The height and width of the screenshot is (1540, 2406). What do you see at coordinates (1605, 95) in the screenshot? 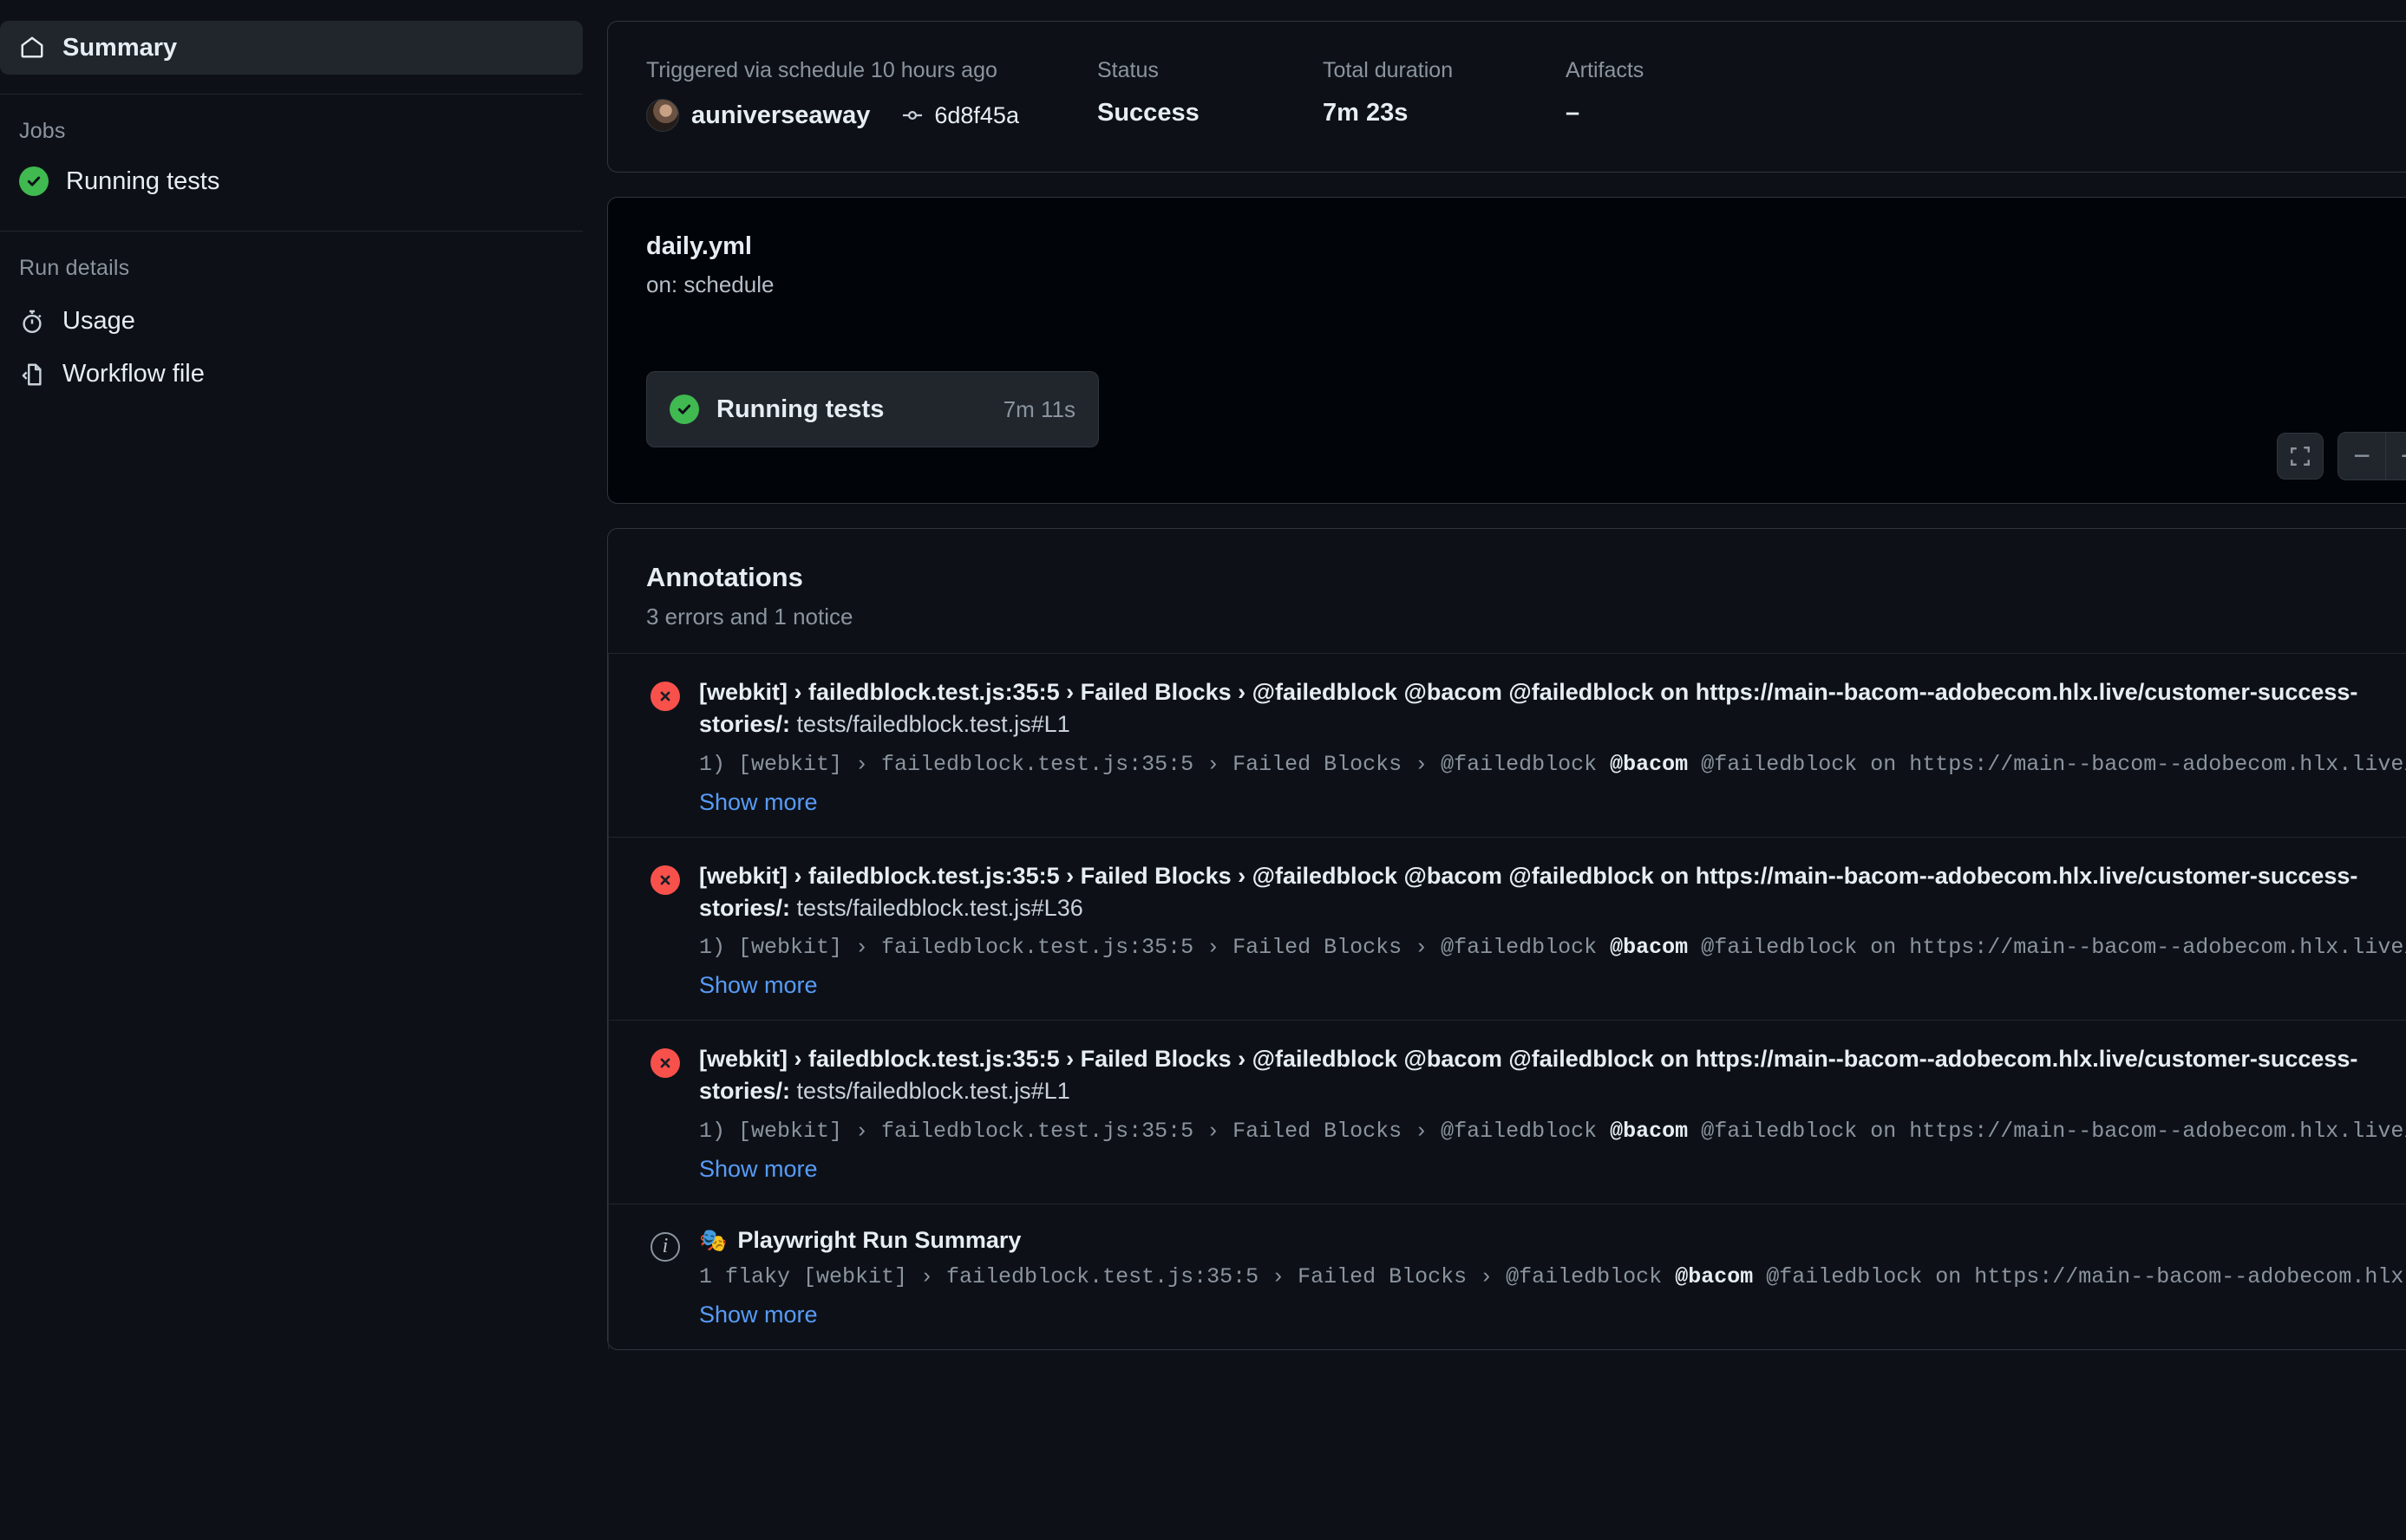
I see `artifacts-column: Artifacts –` at bounding box center [1605, 95].